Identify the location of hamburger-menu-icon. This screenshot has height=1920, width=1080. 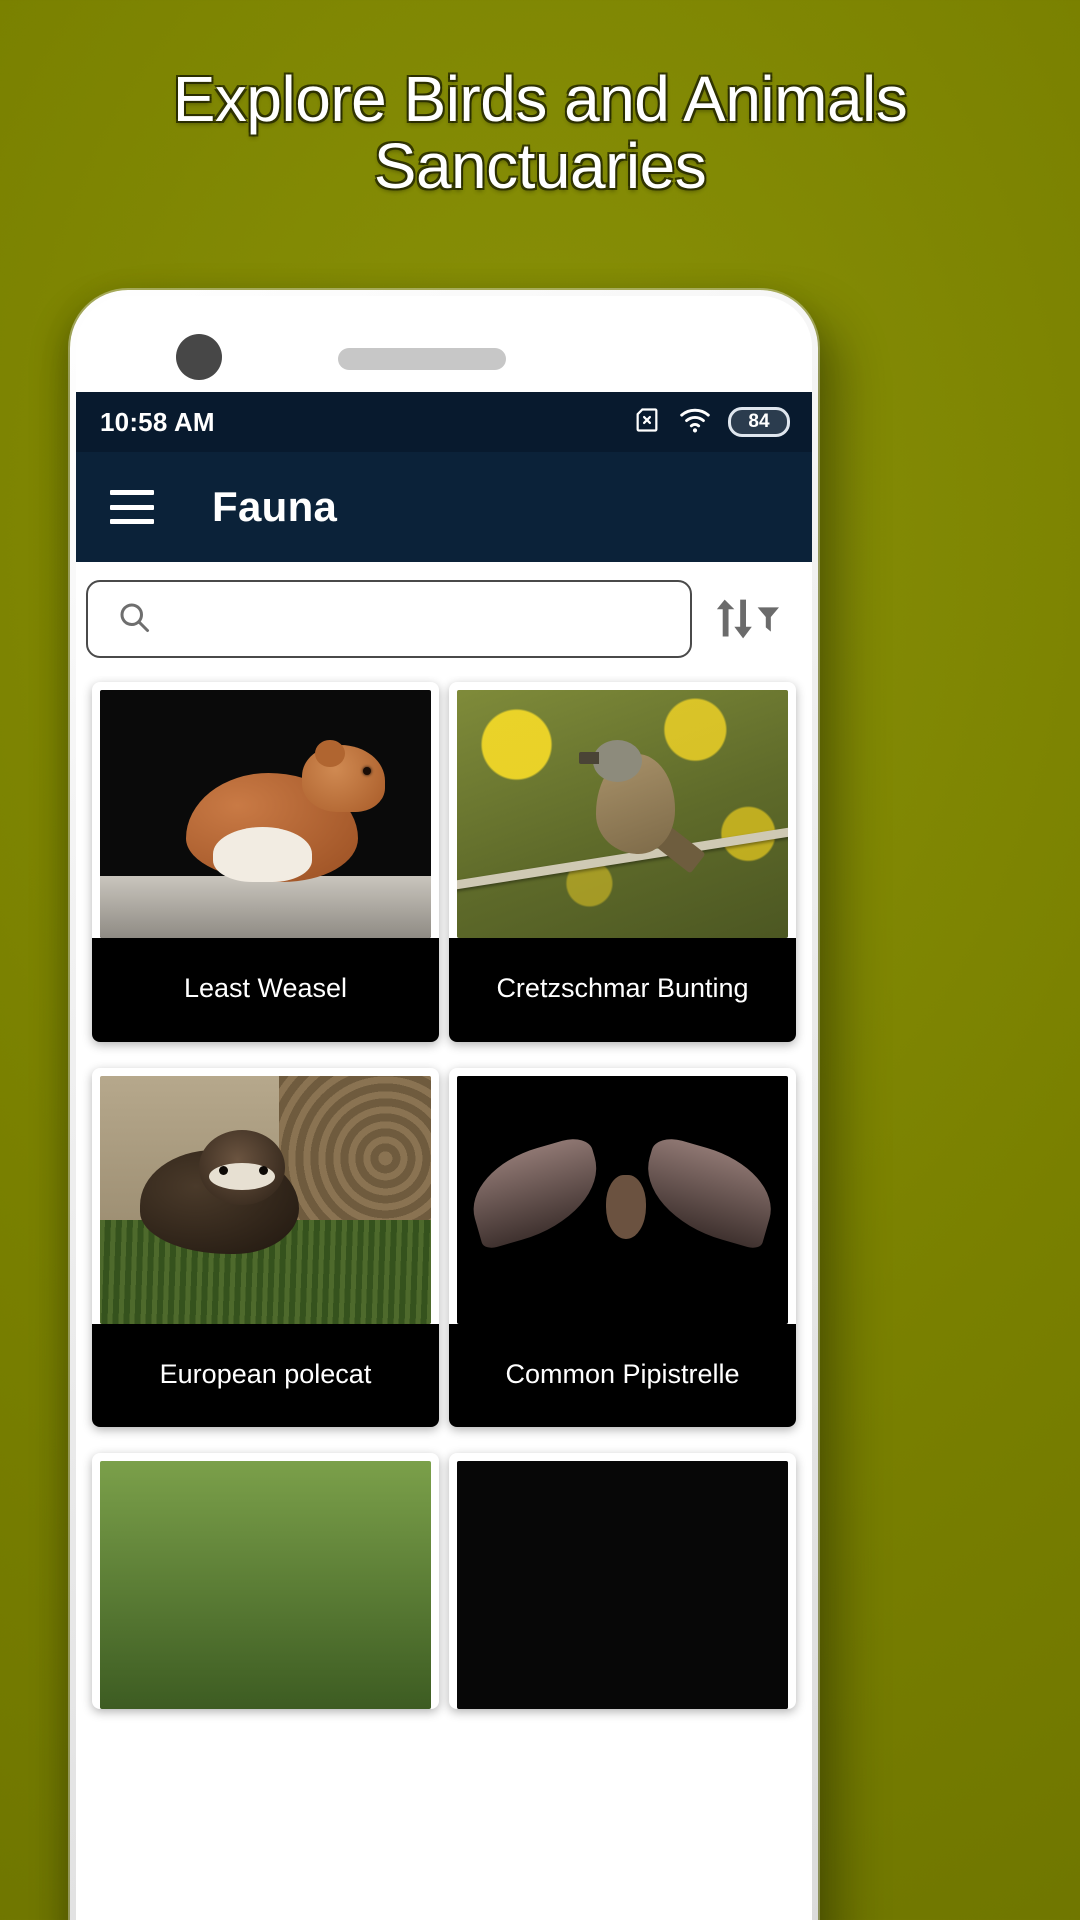
(132, 507).